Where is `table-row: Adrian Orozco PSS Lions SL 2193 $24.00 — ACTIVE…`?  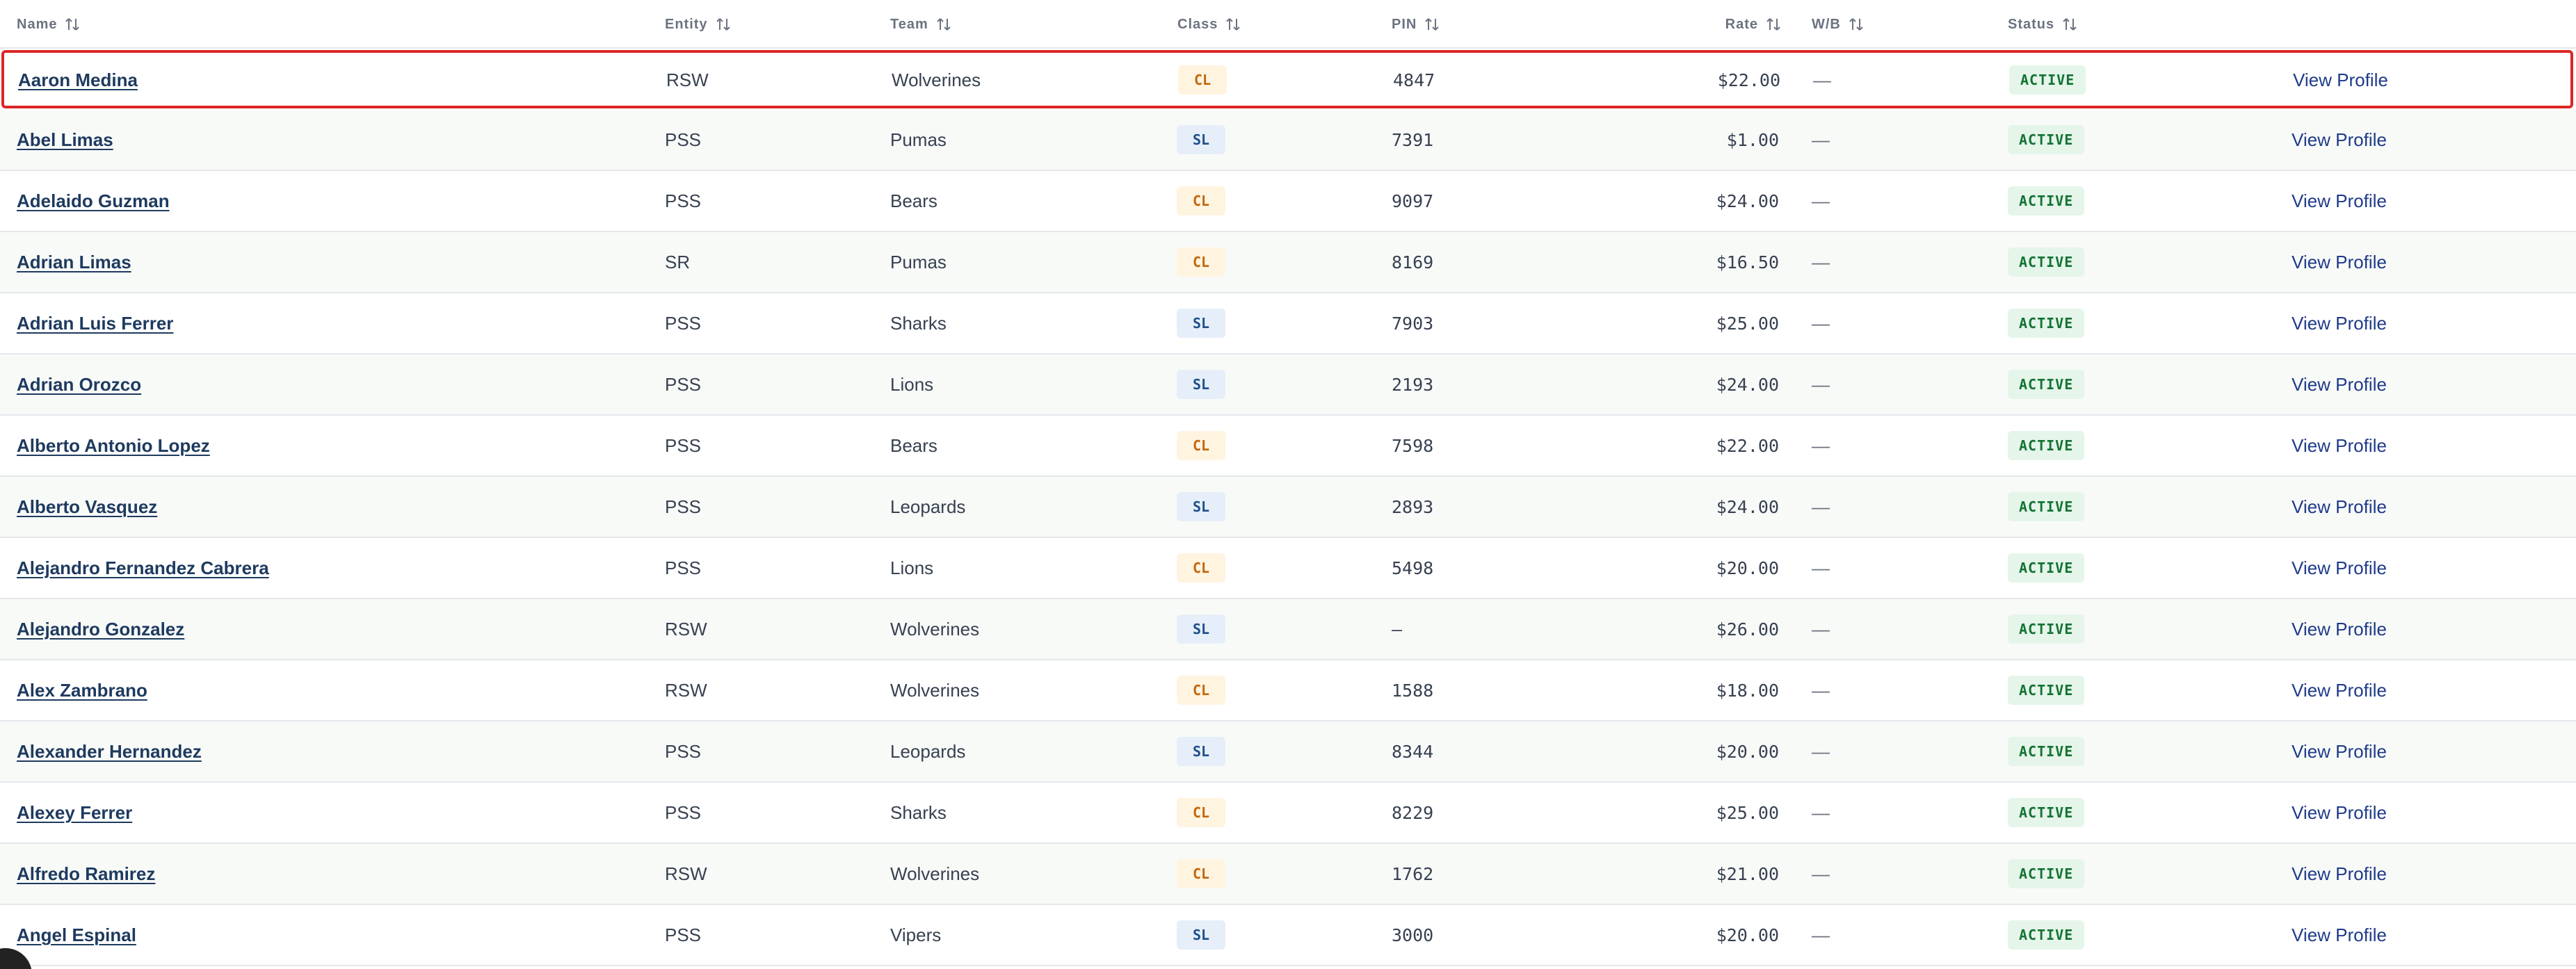 table-row: Adrian Orozco PSS Lions SL 2193 $24.00 — ACTIVE… is located at coordinates (1288, 385).